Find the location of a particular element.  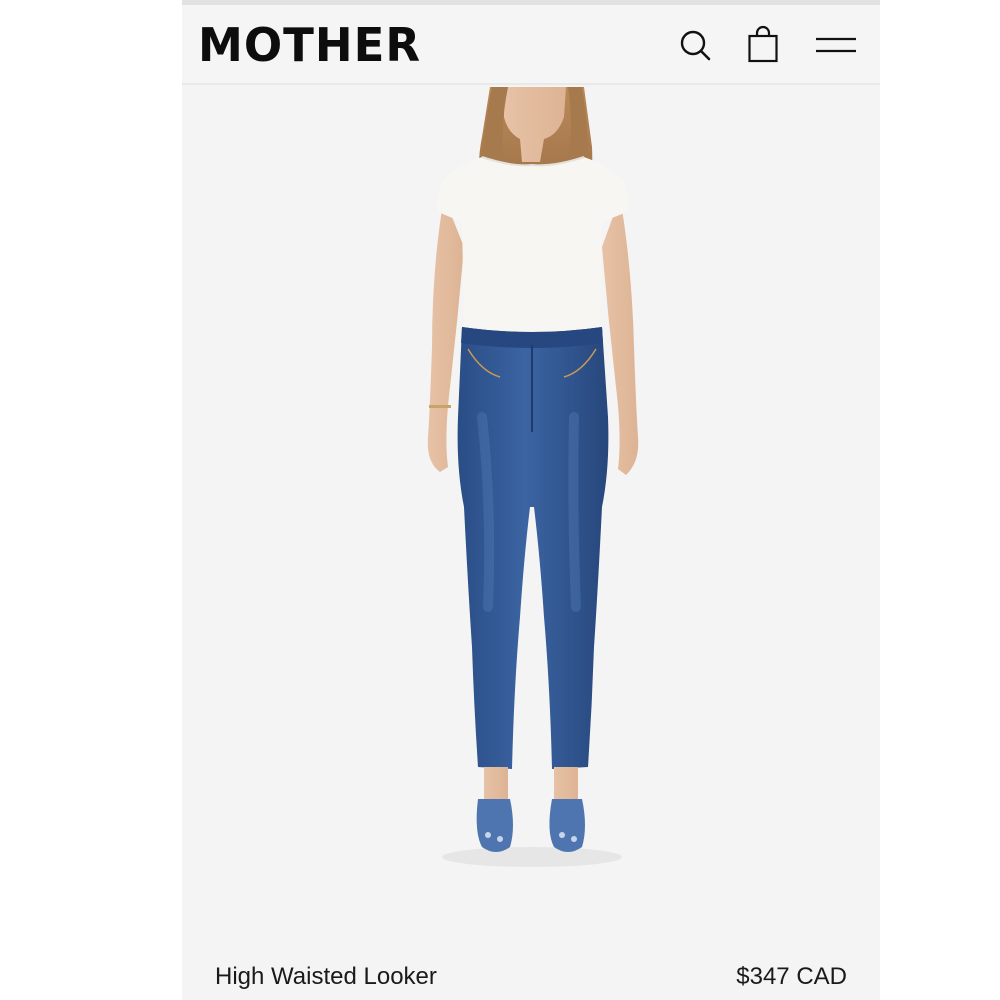

search-button is located at coordinates (696, 45).